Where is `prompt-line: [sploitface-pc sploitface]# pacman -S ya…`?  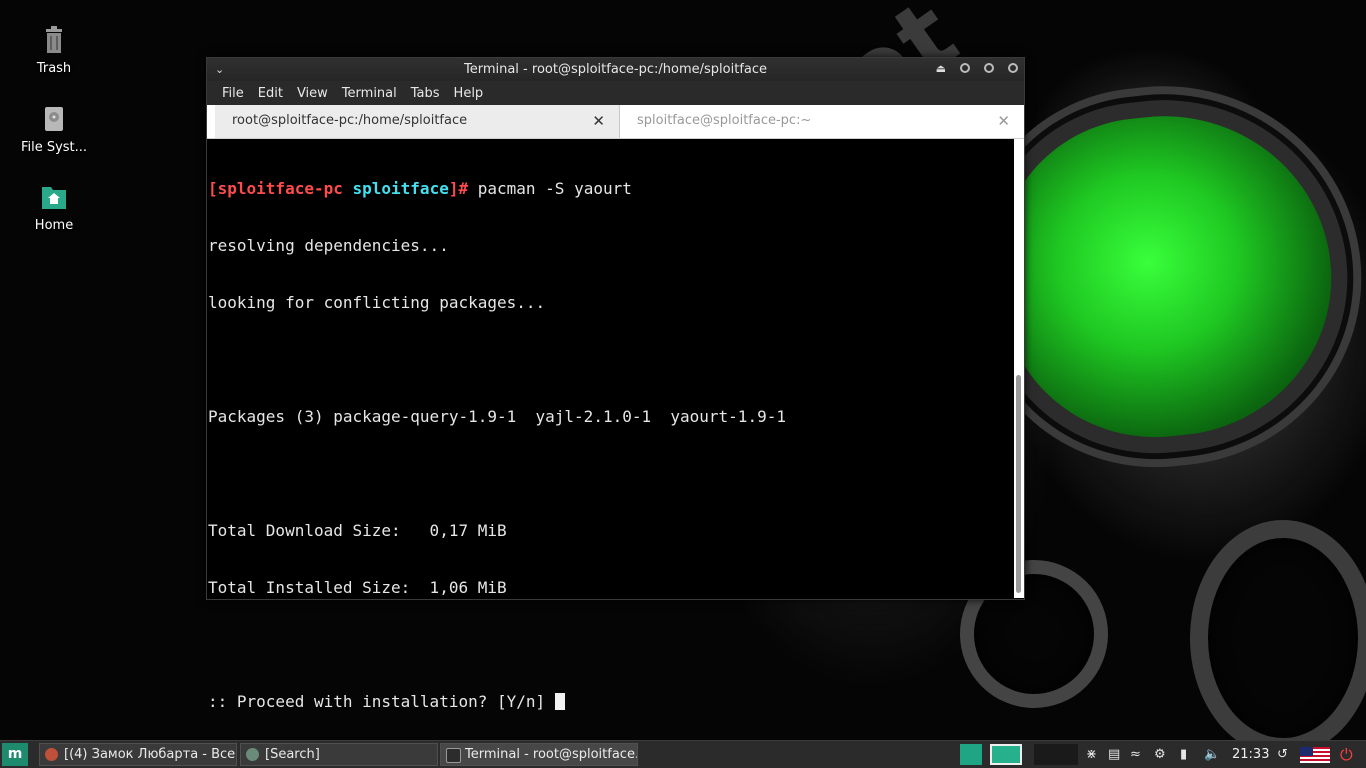
prompt-line: [sploitface-pc sploitface]# pacman -S ya… is located at coordinates (616, 188).